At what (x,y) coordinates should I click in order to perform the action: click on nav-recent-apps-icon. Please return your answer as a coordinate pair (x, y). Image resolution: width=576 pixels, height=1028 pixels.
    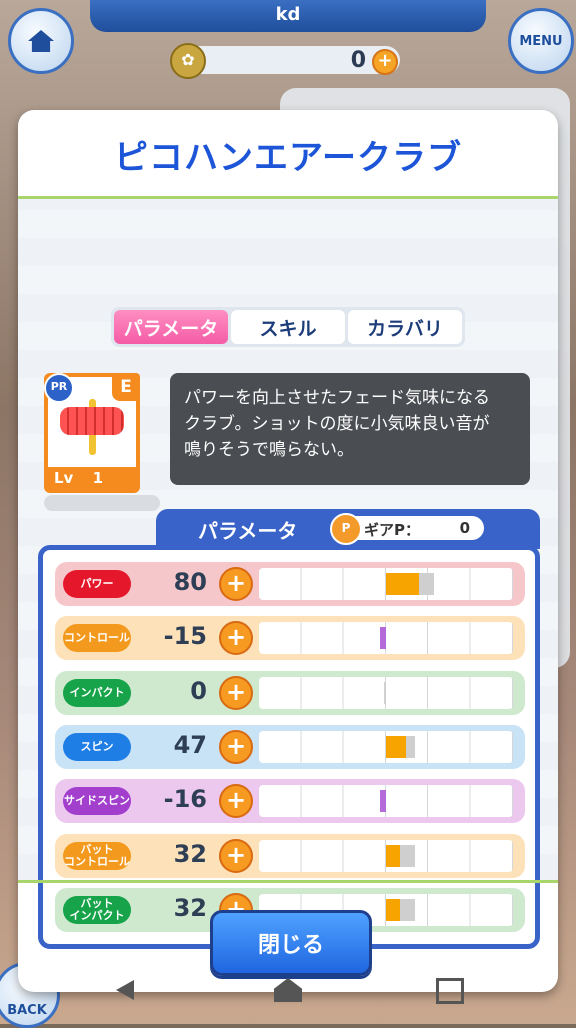
    Looking at the image, I should click on (450, 991).